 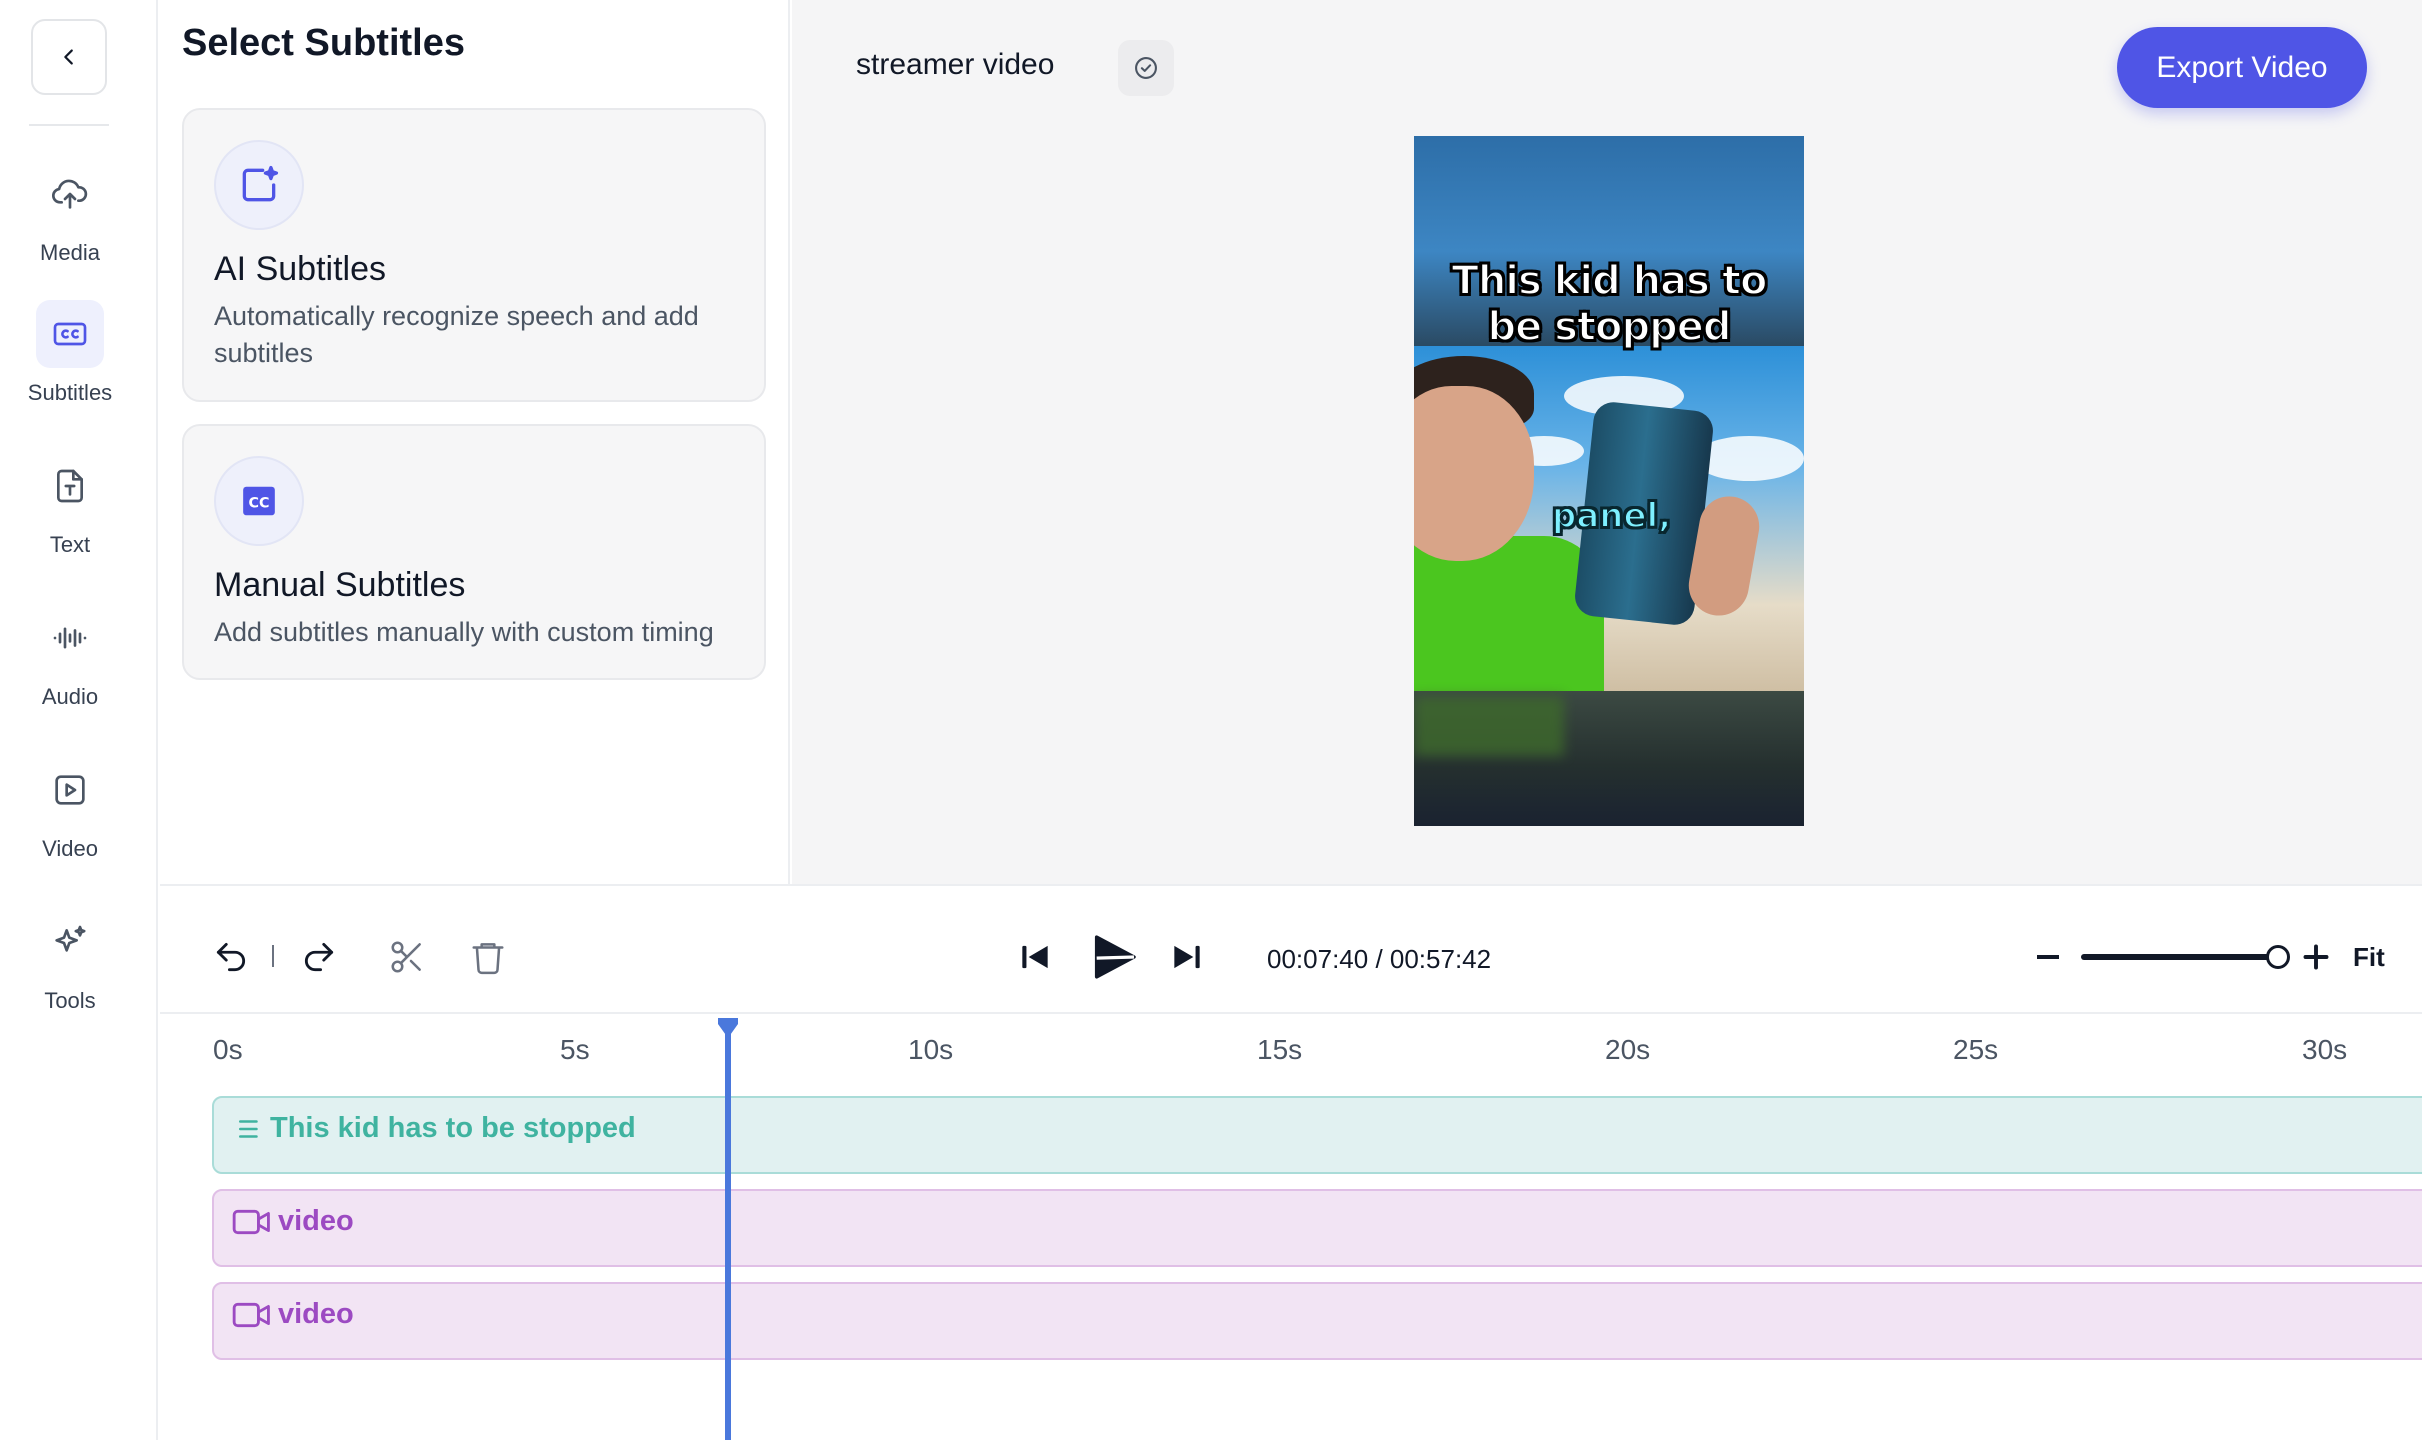 I want to click on panel-title: Select Subtitles, so click(x=323, y=43).